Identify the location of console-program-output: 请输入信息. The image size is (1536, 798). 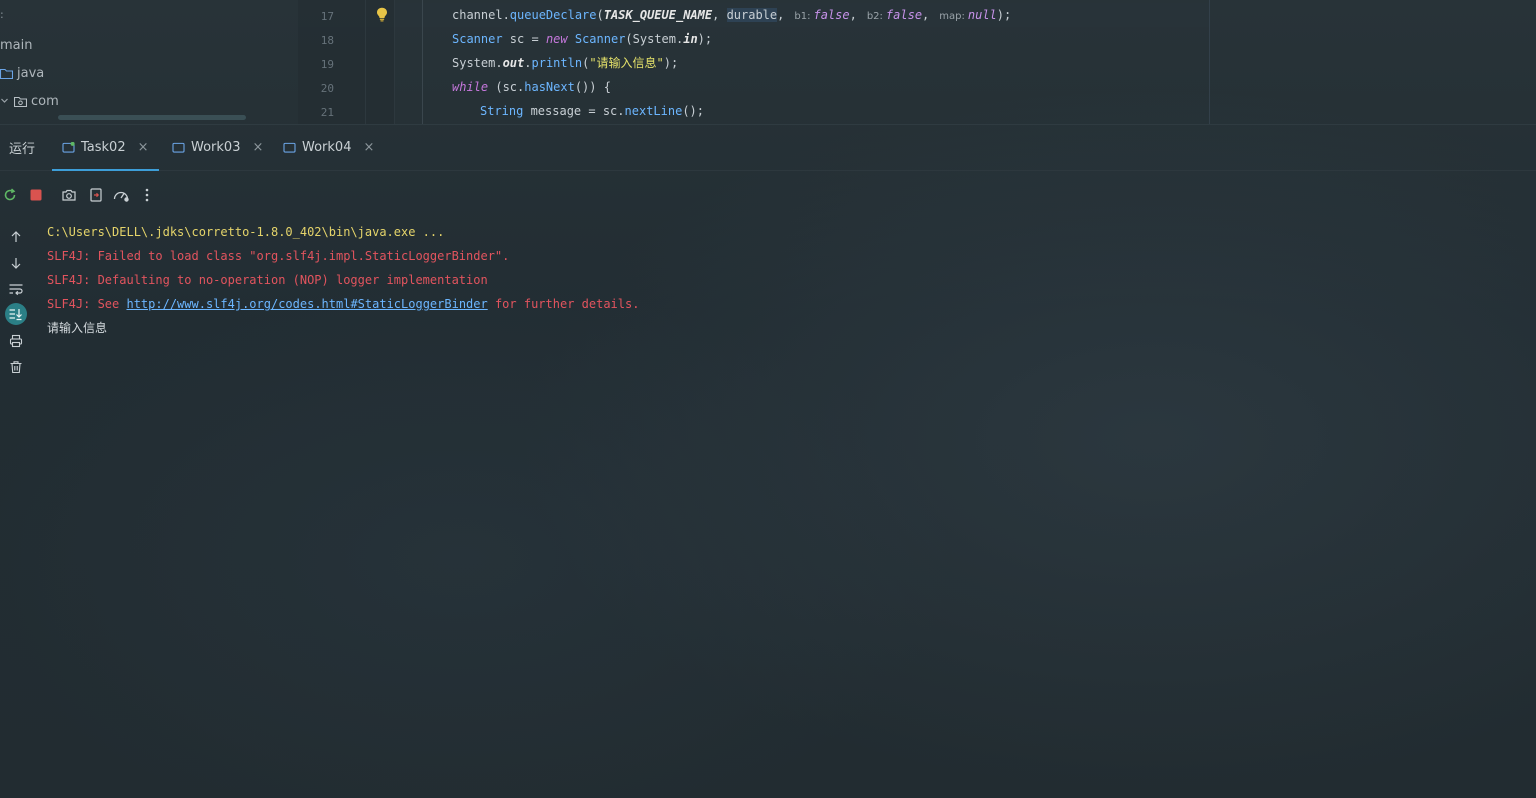
(77, 328).